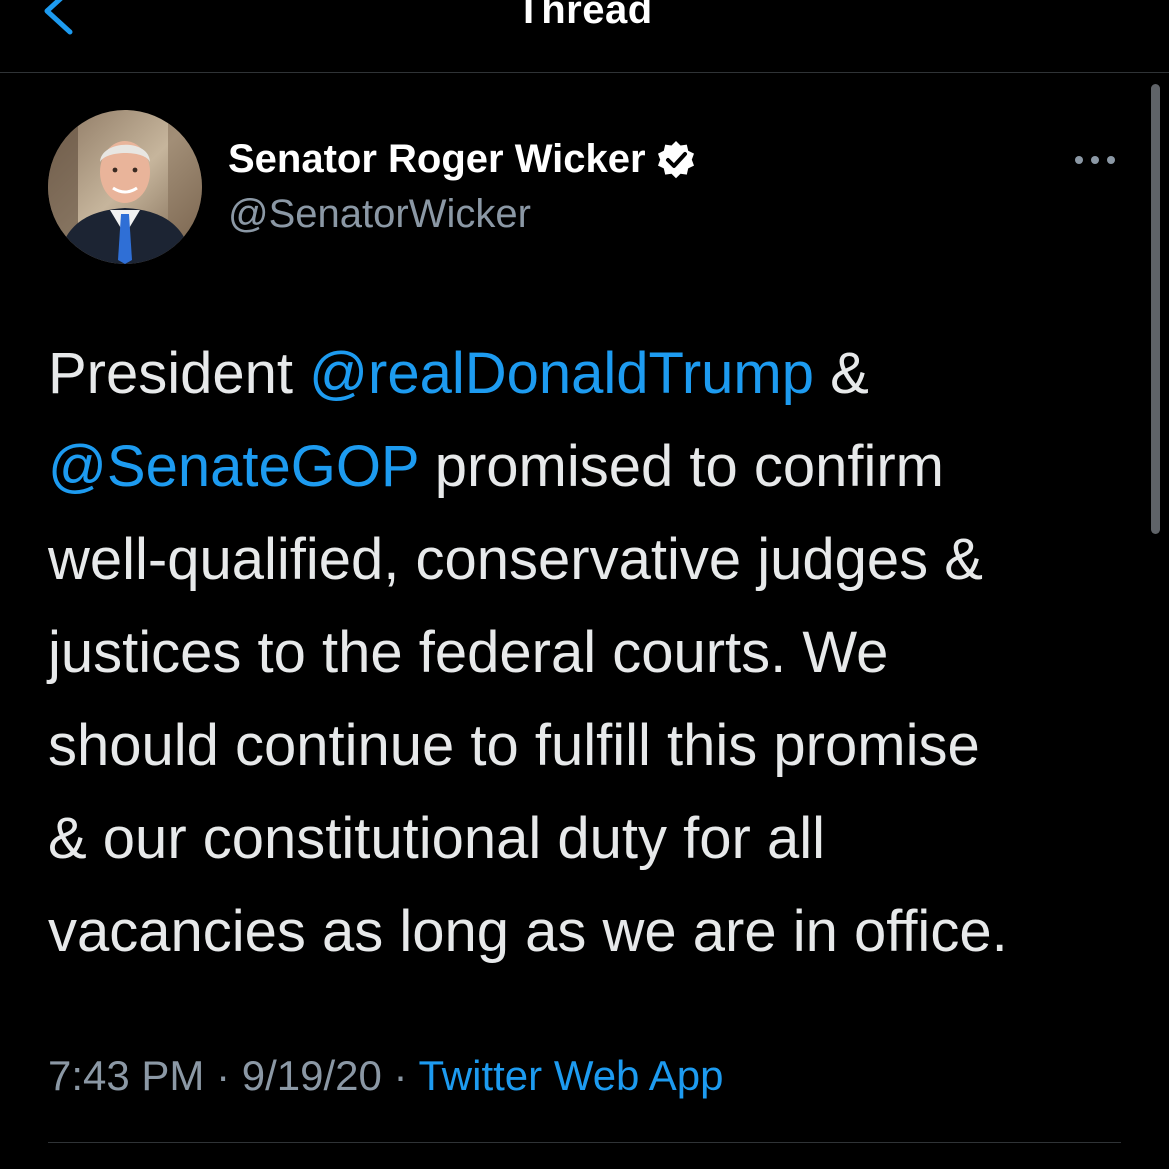 The width and height of the screenshot is (1169, 1169). I want to click on divider, so click(584, 1142).